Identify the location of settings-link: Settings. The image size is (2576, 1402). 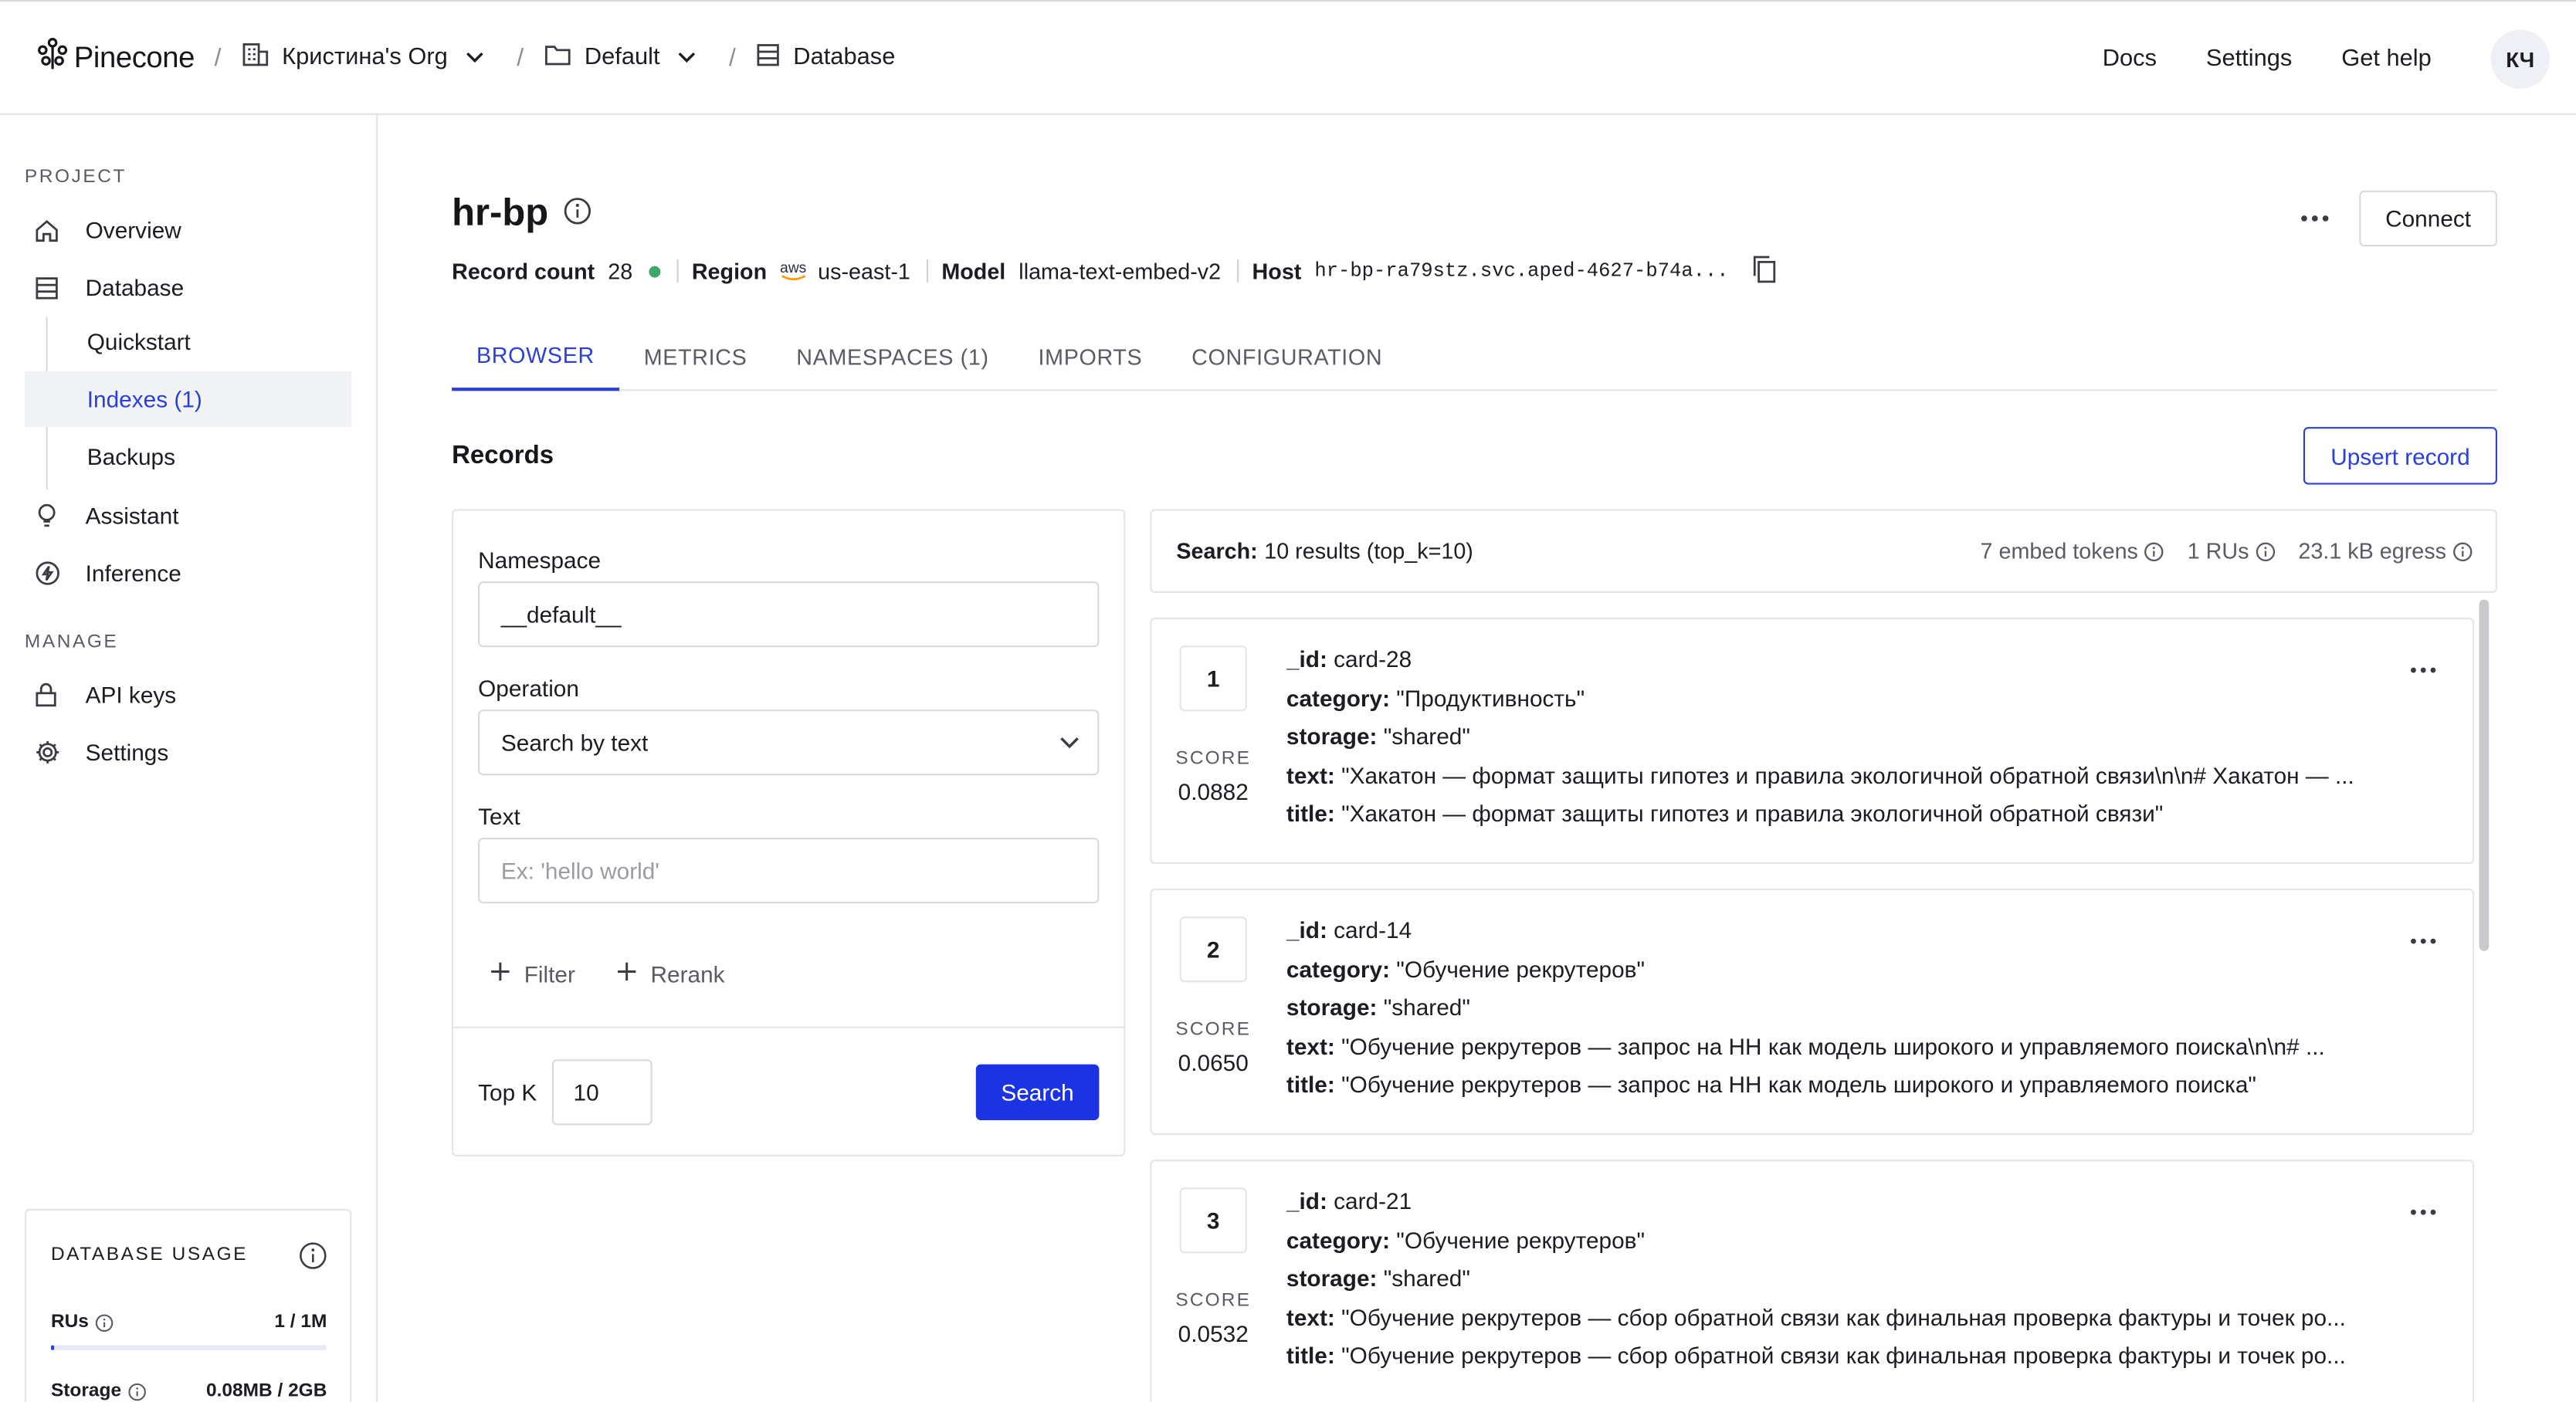
(2249, 59).